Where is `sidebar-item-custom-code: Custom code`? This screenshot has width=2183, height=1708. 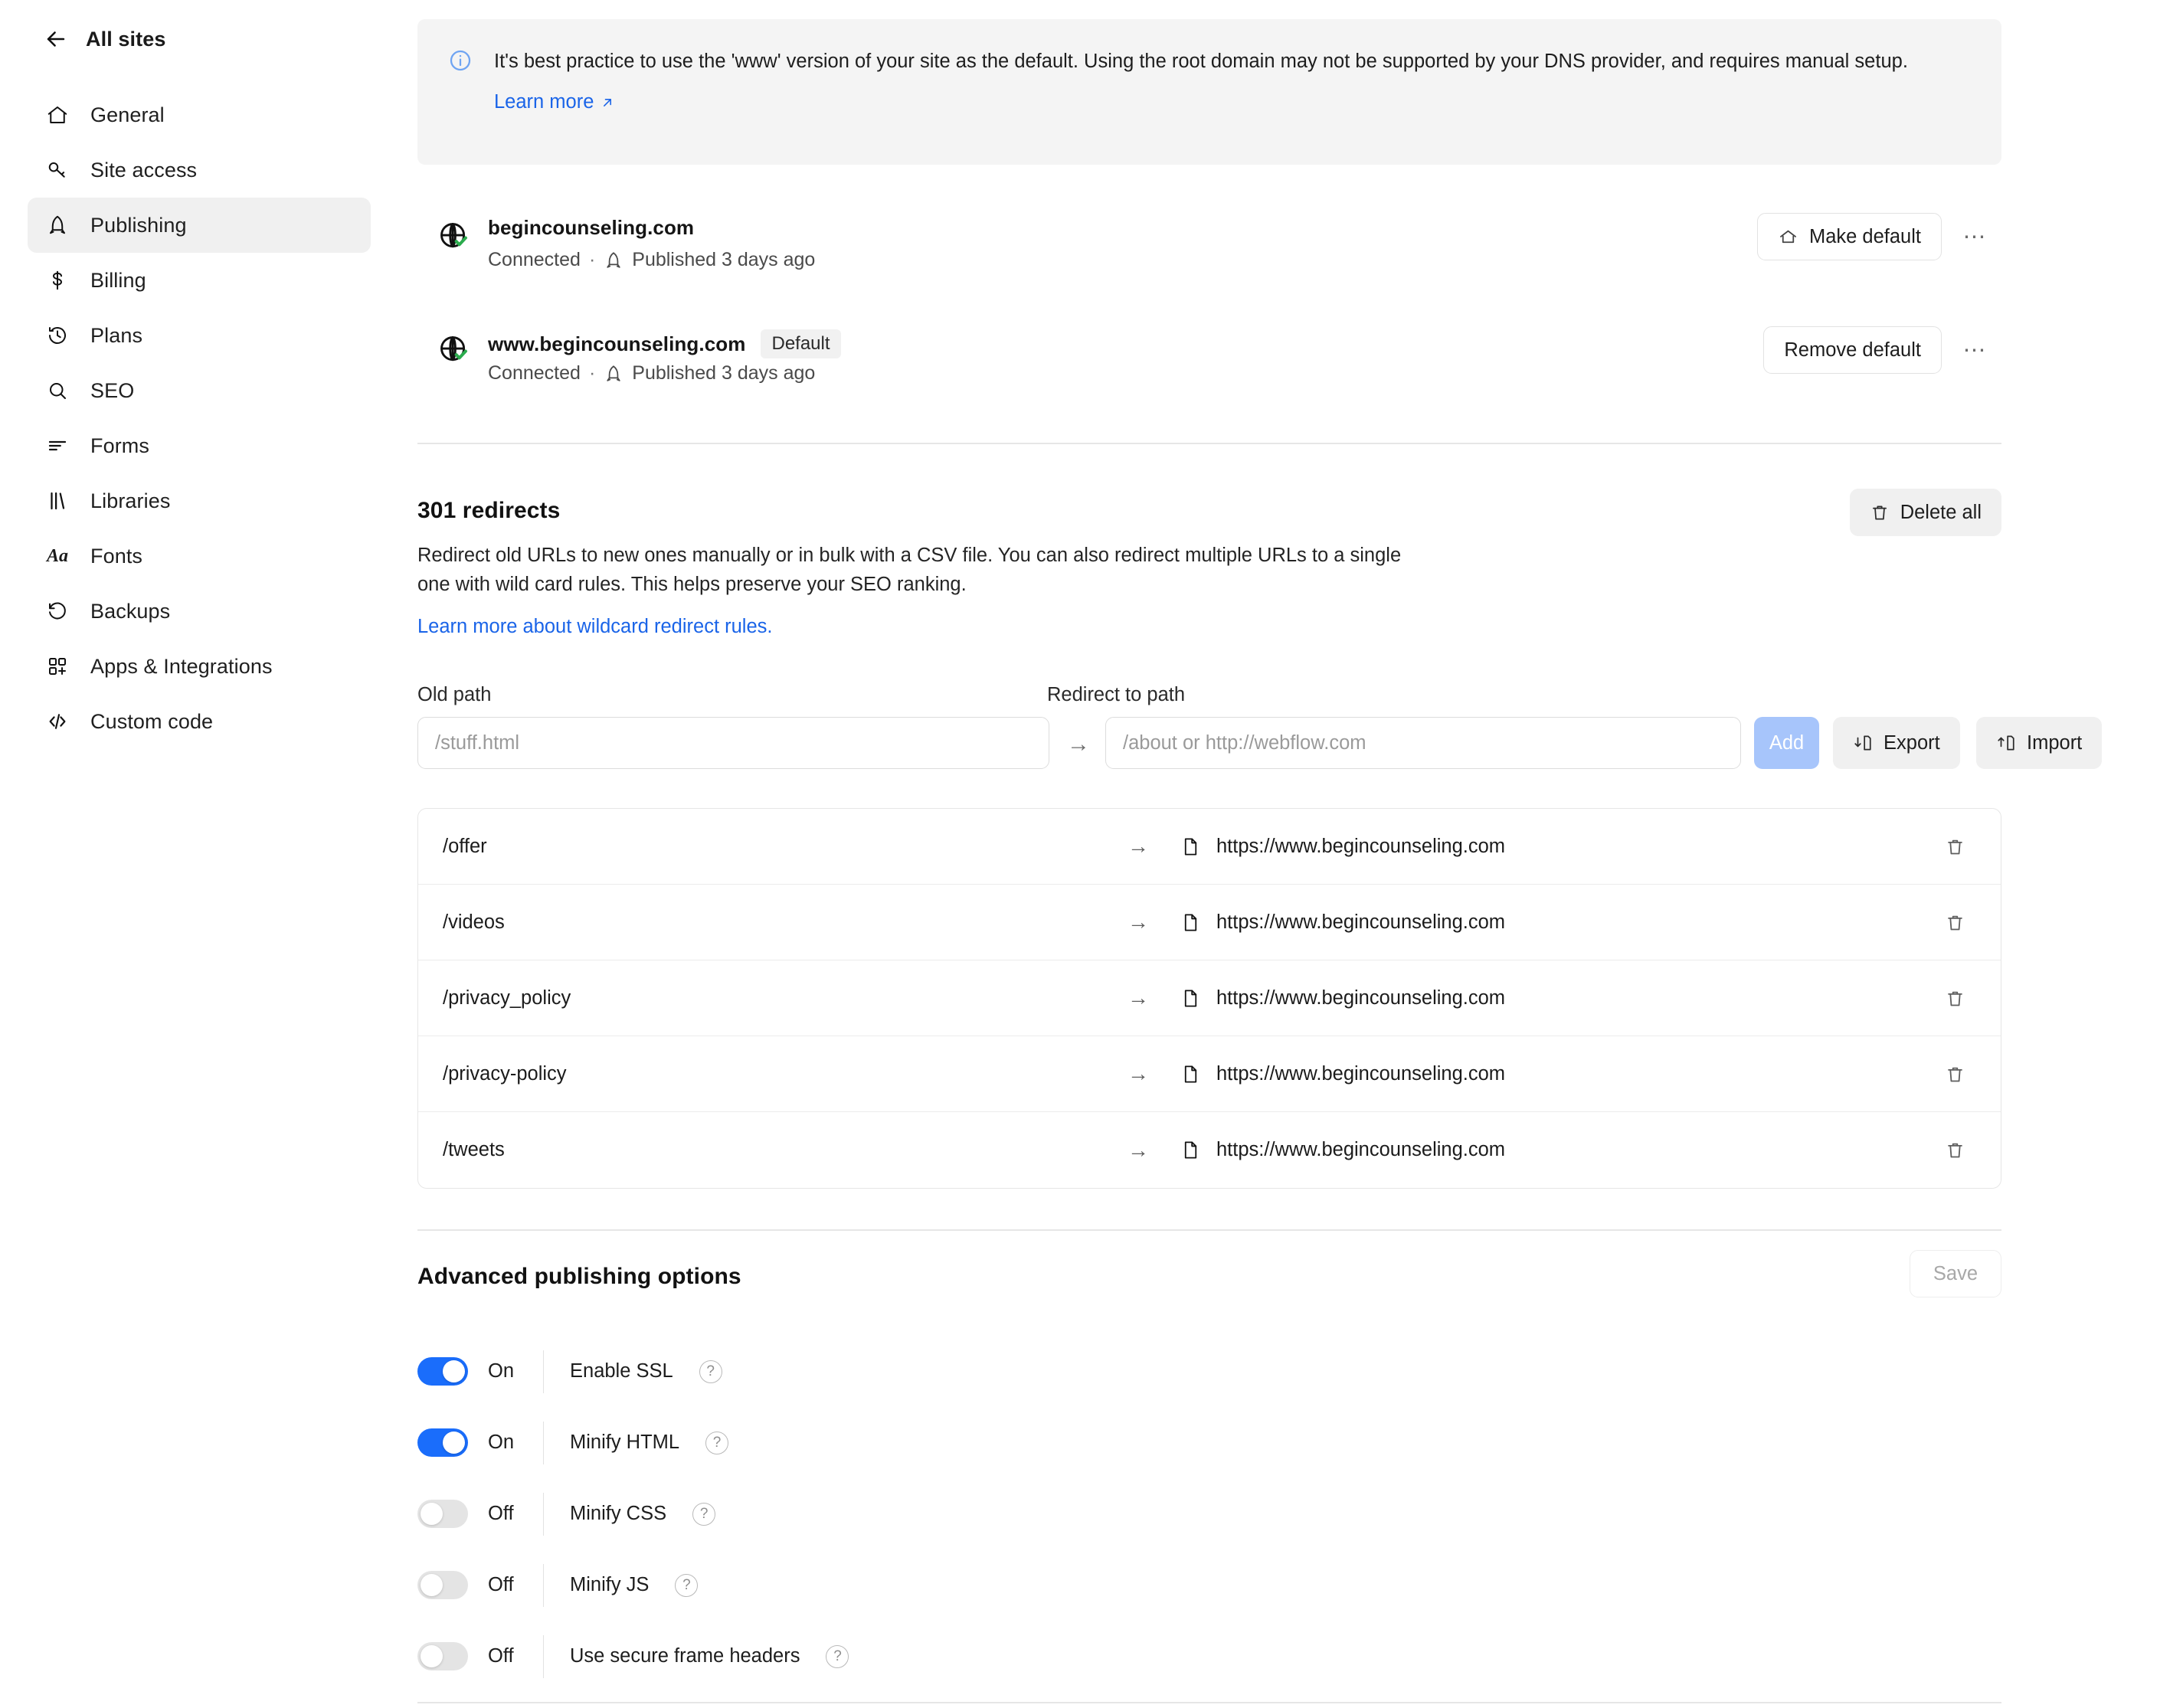
sidebar-item-custom-code: Custom code is located at coordinates (199, 721).